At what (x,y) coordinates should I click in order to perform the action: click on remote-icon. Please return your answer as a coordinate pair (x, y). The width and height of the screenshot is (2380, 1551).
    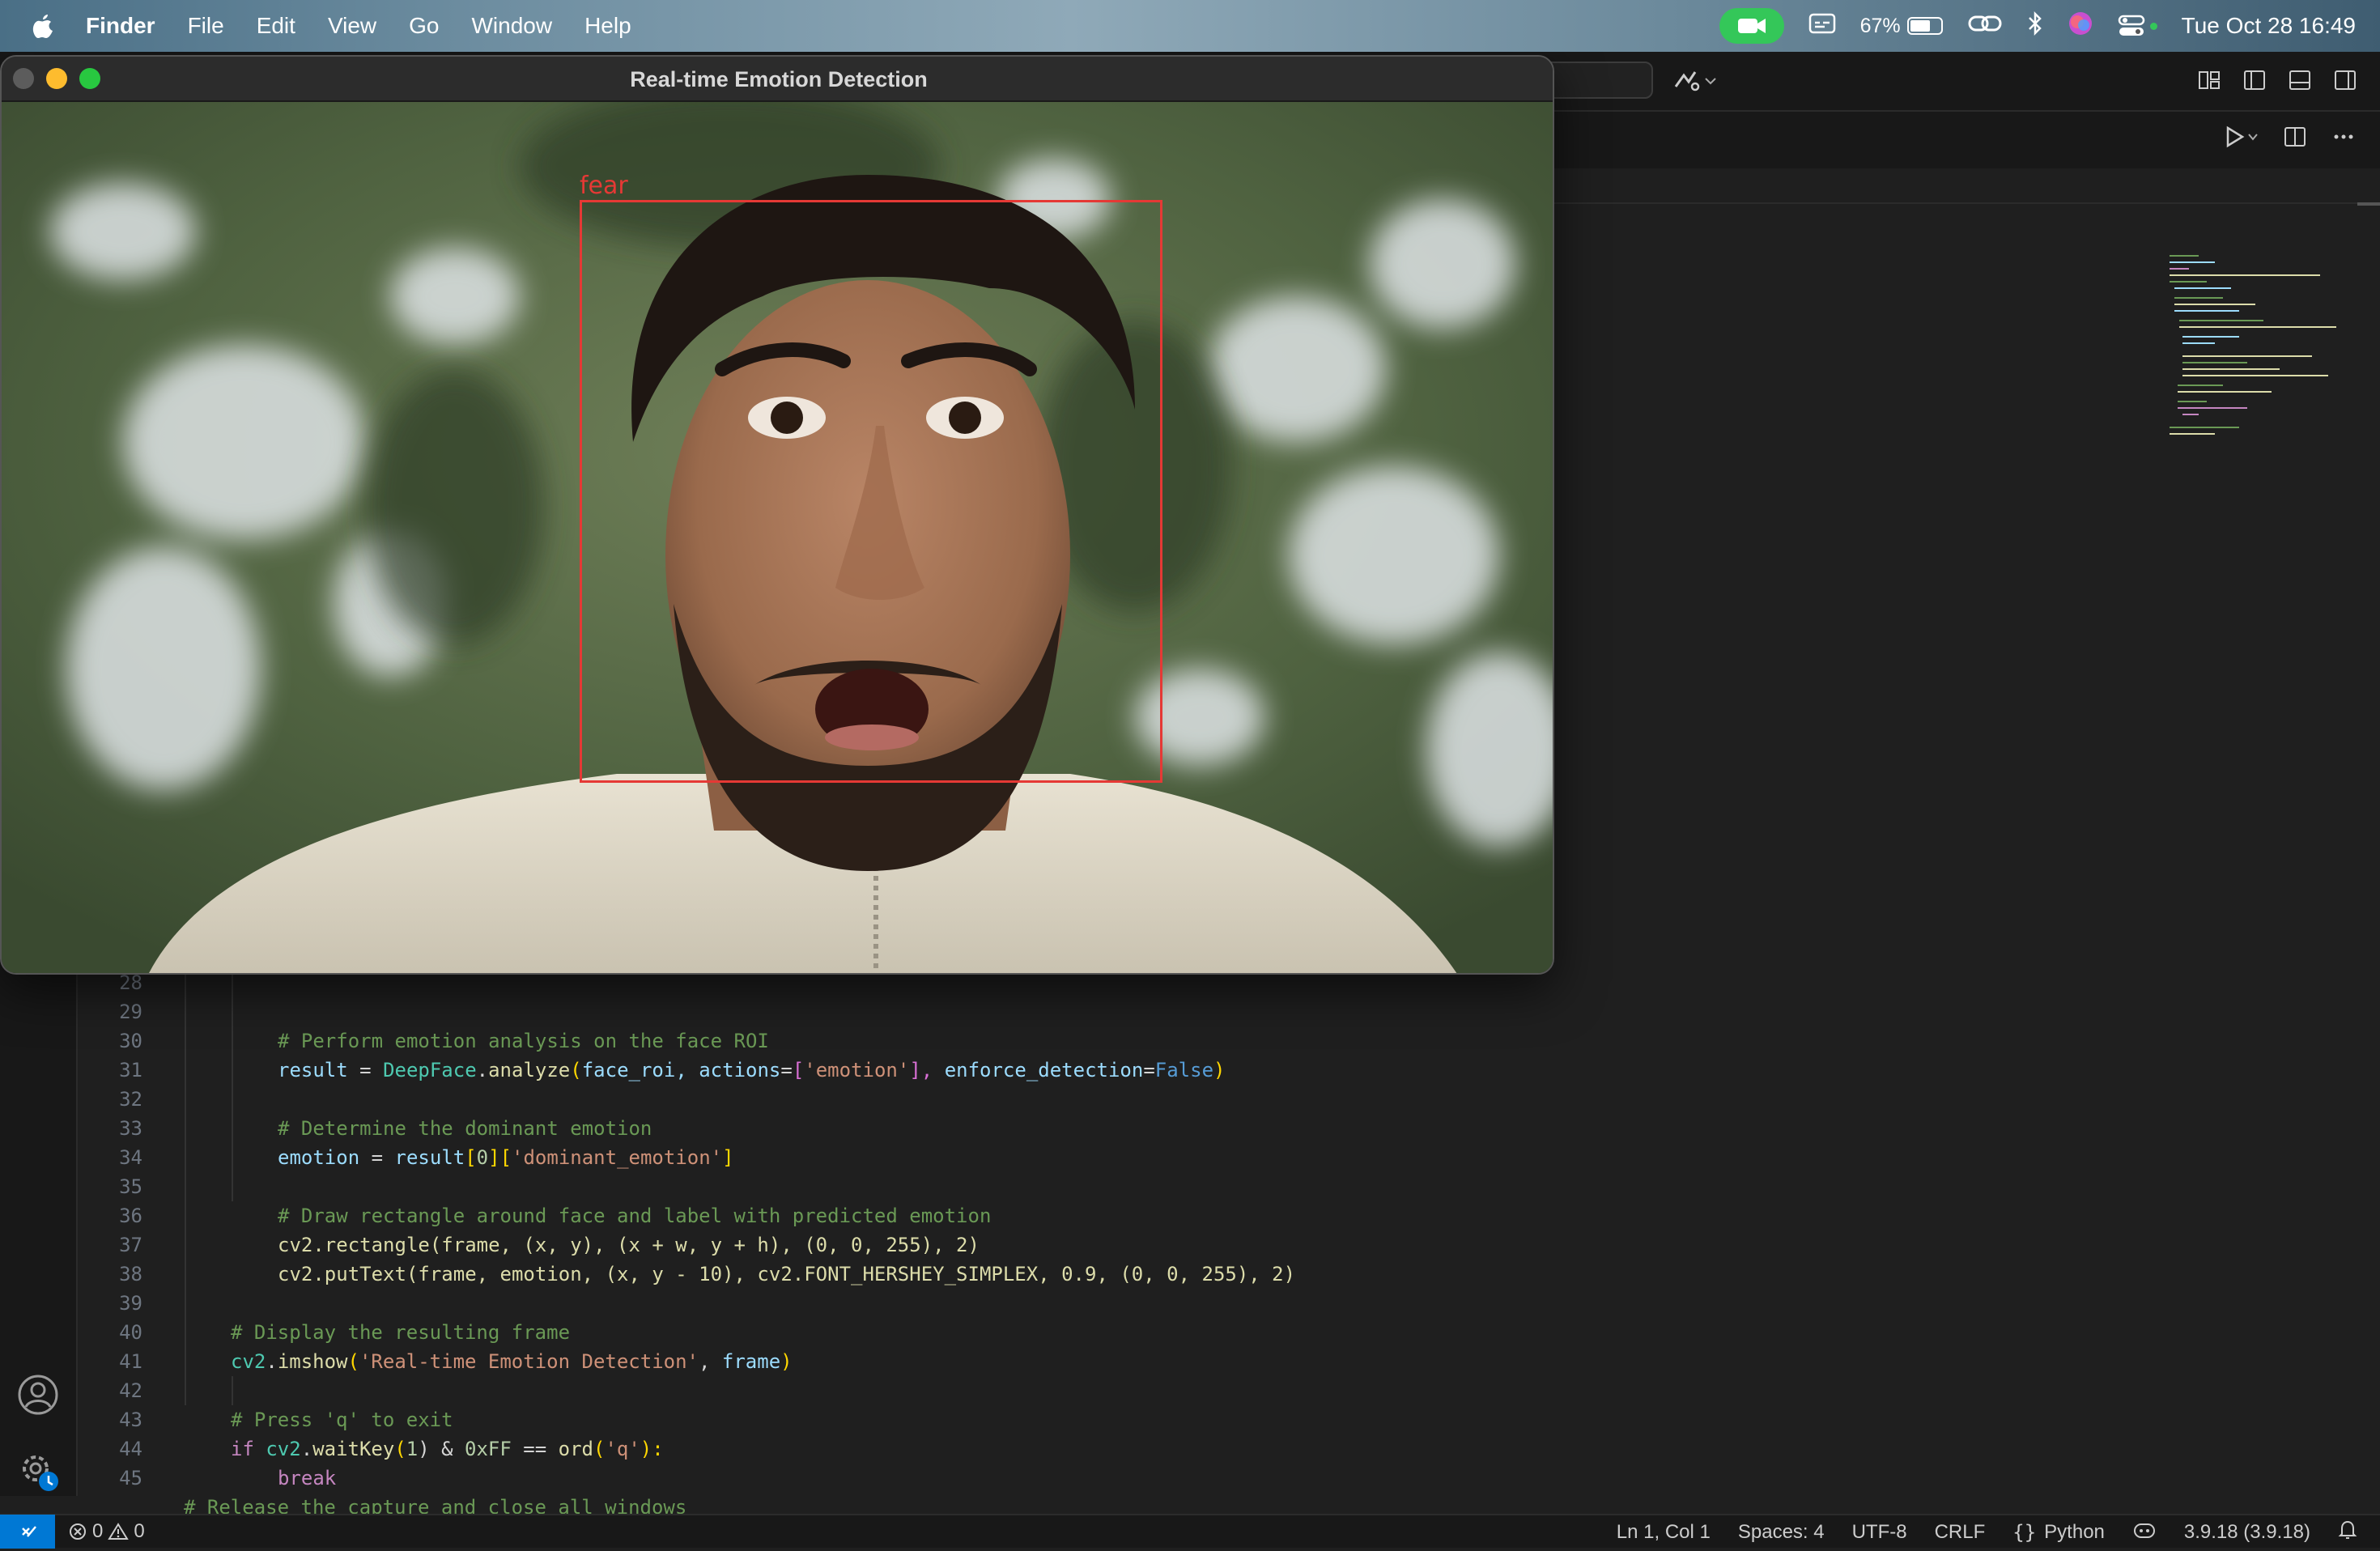
    Looking at the image, I should click on (29, 1532).